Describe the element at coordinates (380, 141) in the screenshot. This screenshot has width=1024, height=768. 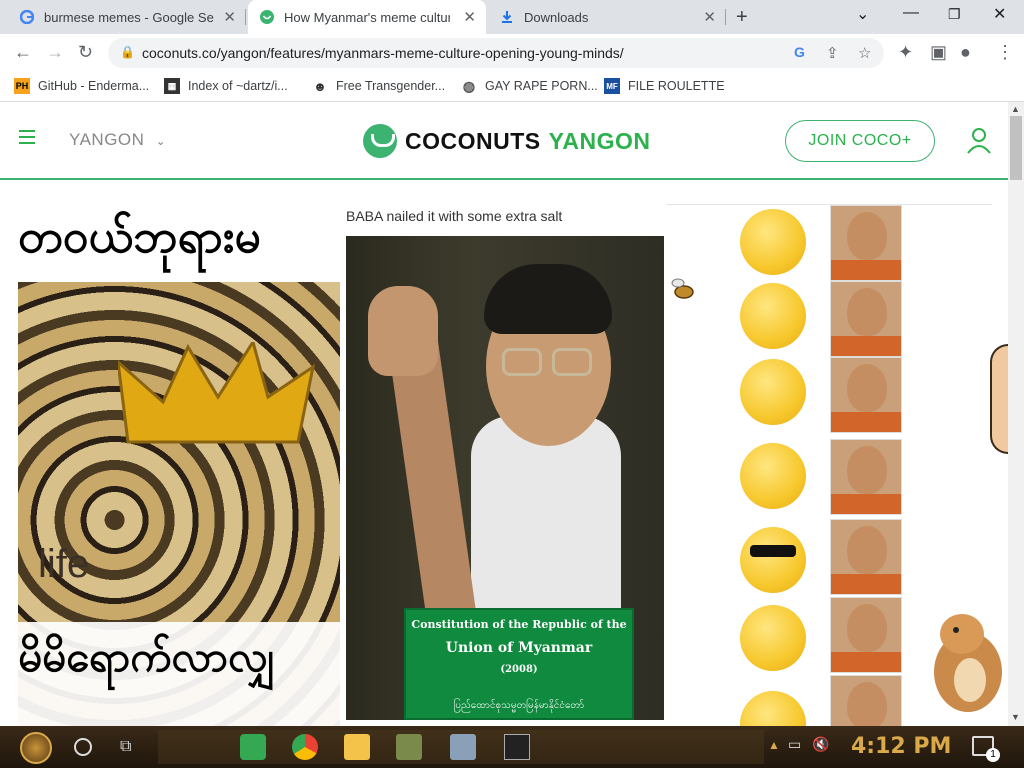
I see `coconut-logo-icon` at that location.